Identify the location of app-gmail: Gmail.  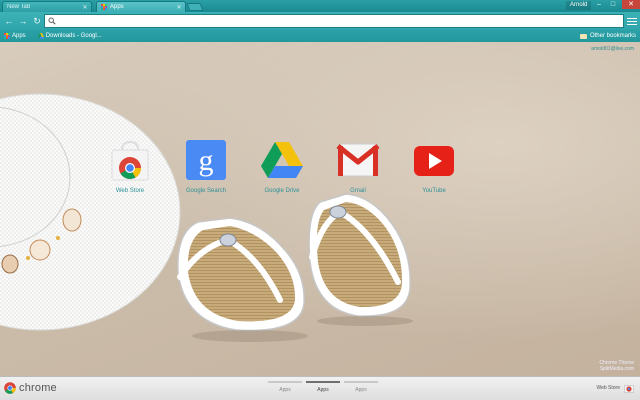
(358, 166).